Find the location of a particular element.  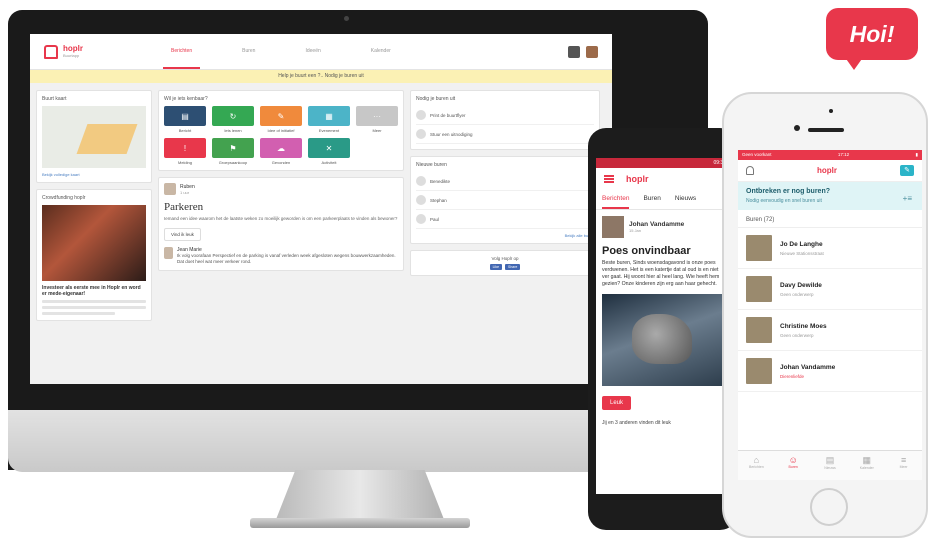

bell-icon is located at coordinates (750, 170).